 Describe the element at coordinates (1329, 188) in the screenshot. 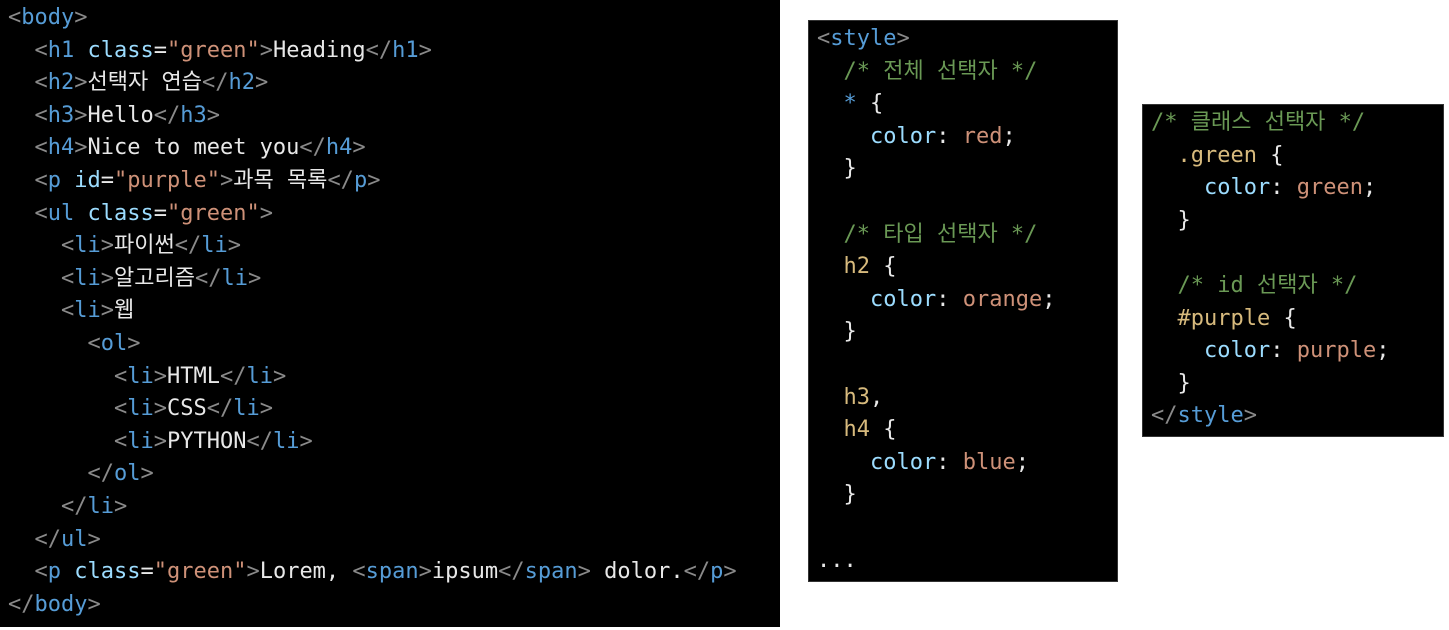

I see `code-token: green` at that location.